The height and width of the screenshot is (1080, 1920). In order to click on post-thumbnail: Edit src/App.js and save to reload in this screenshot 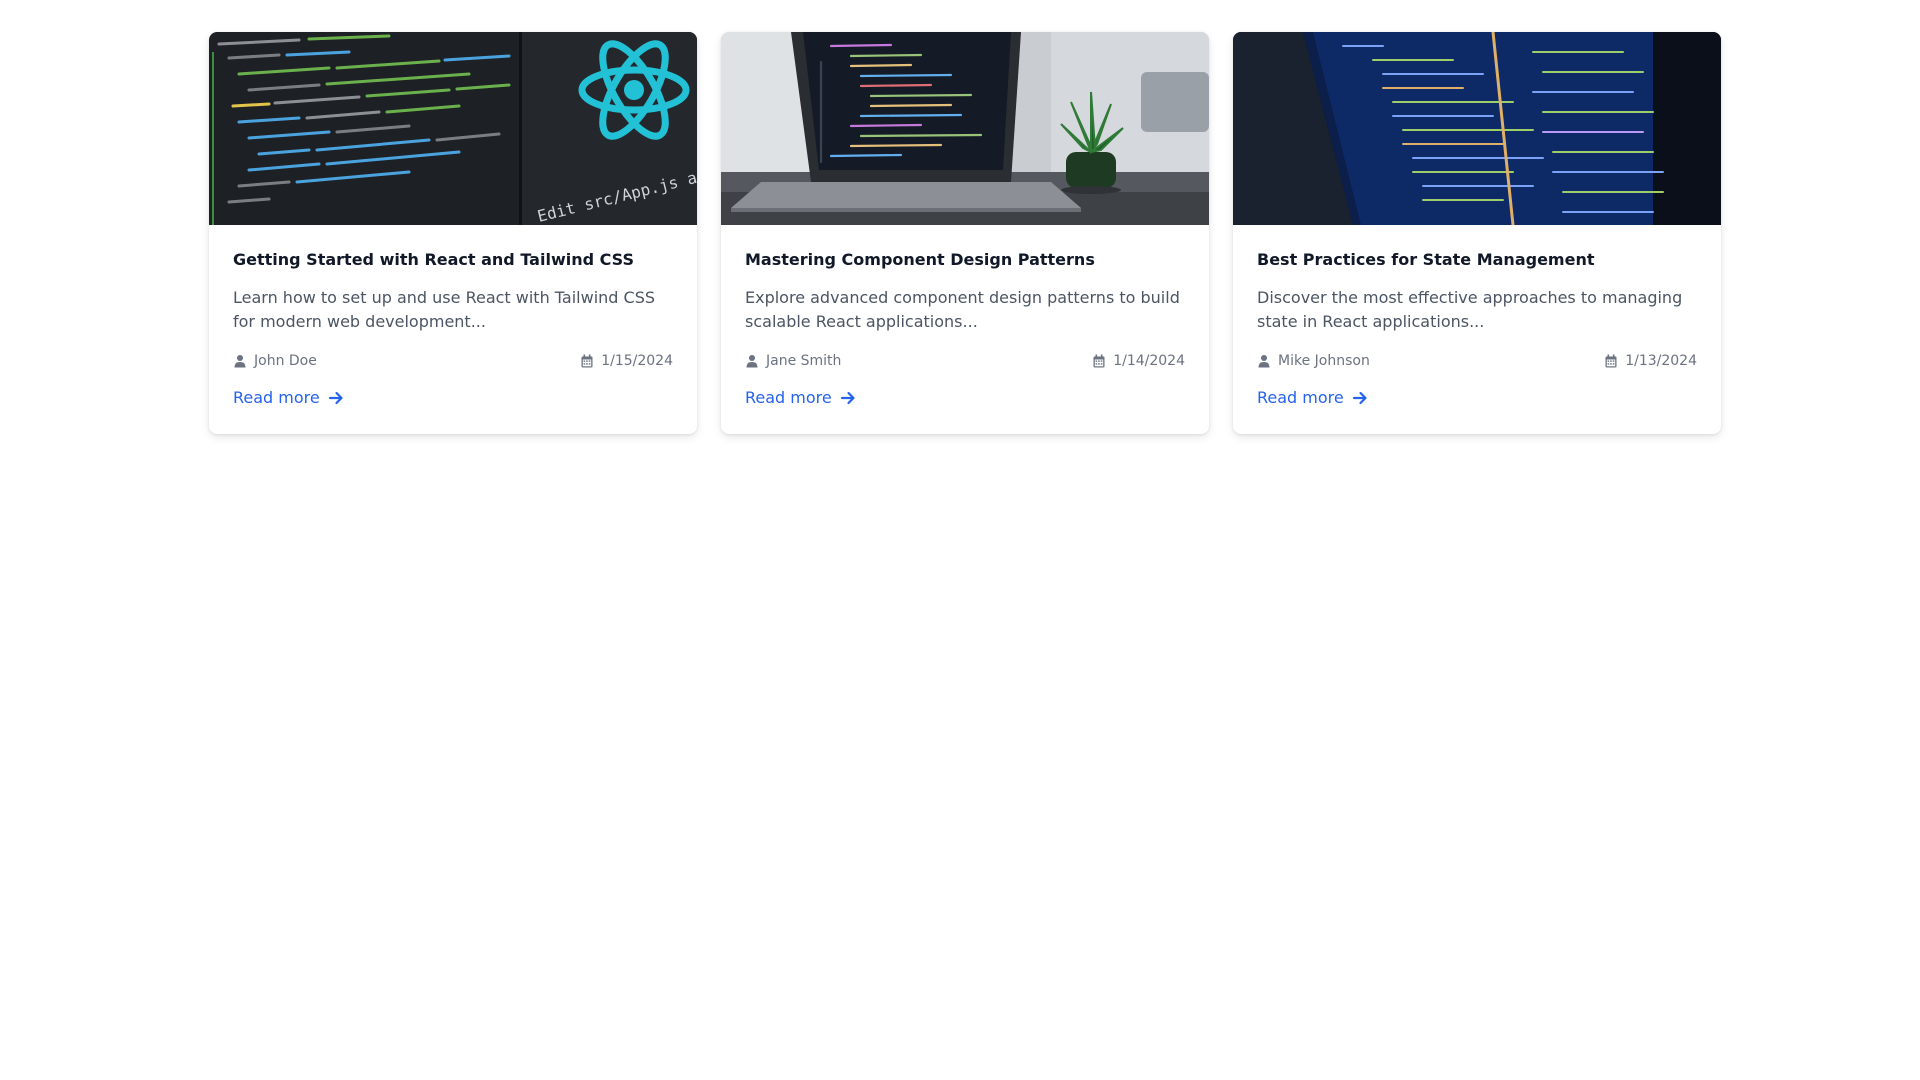, I will do `click(453, 128)`.